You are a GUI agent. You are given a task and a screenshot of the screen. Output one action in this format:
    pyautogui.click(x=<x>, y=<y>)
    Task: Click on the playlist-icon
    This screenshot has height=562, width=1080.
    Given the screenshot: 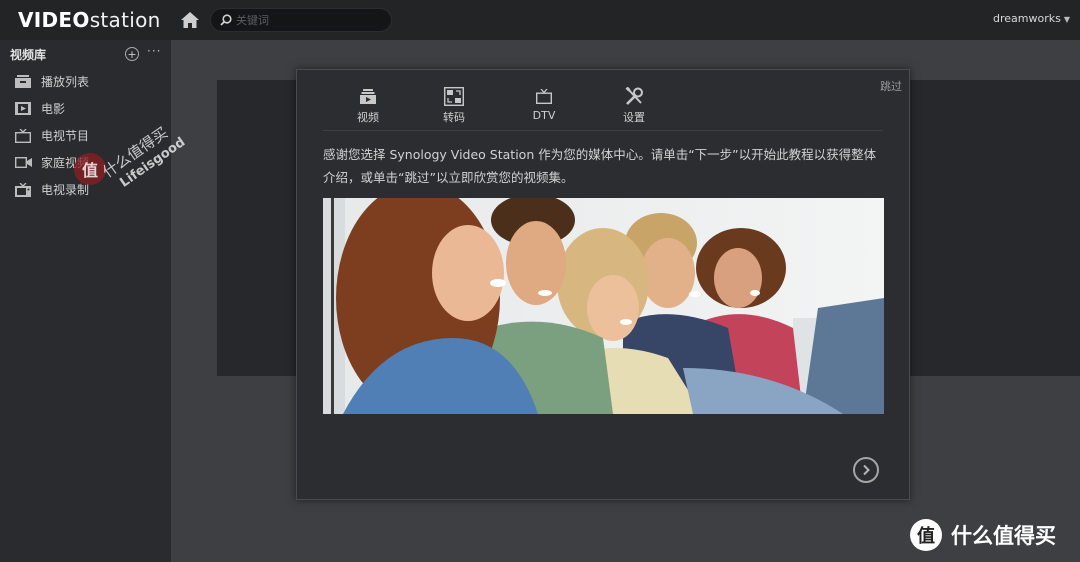 What is the action you would take?
    pyautogui.click(x=23, y=82)
    